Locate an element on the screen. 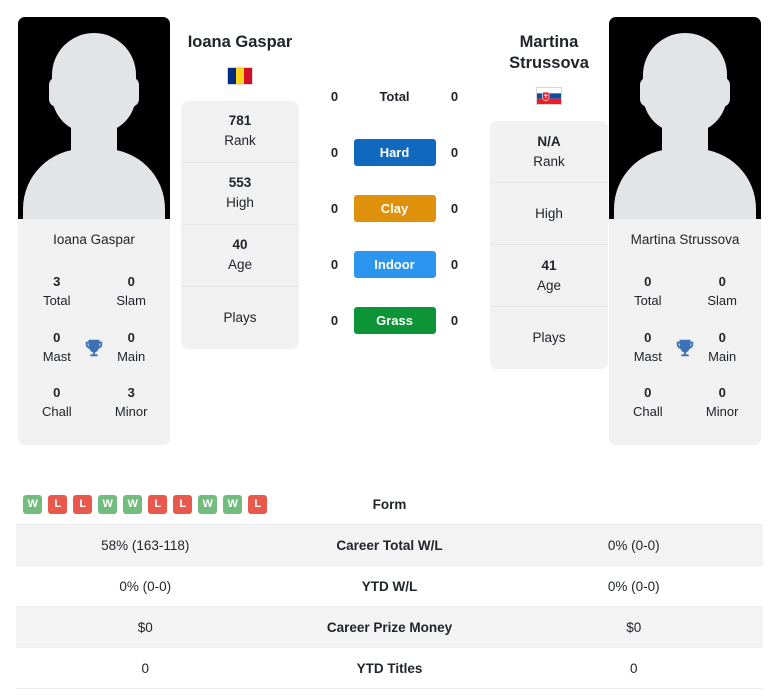  surface-hard-badge: Hard is located at coordinates (394, 152).